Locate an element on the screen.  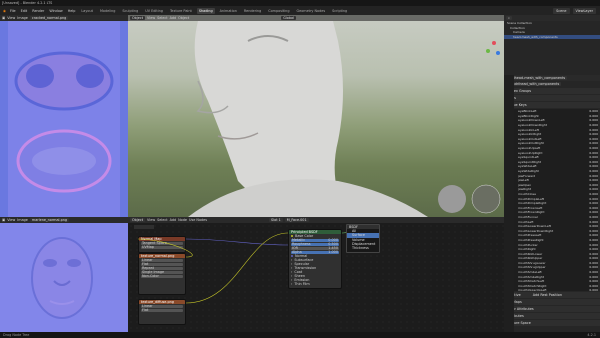
menu-render: Render is located at coordinates (38, 11).